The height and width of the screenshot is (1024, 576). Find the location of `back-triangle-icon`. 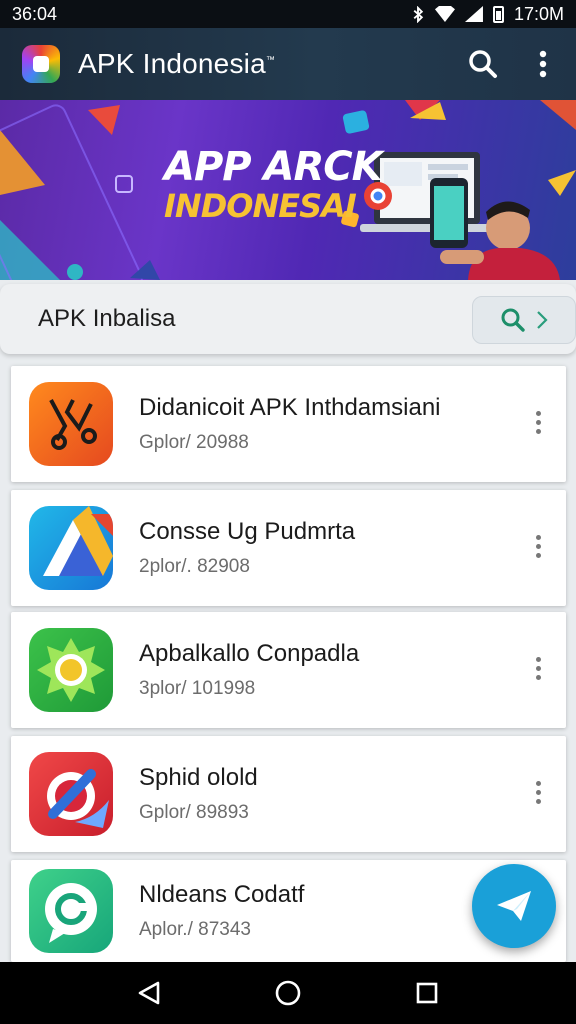

back-triangle-icon is located at coordinates (149, 993).